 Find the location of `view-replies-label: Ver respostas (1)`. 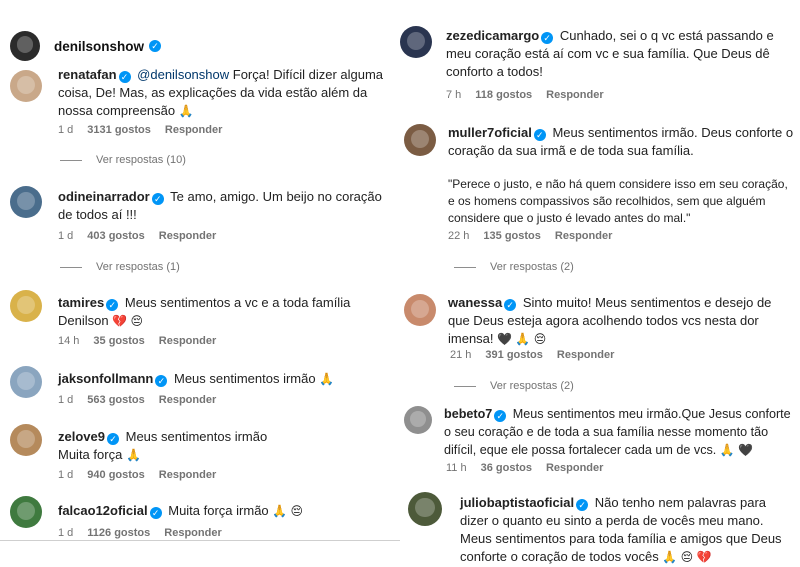

view-replies-label: Ver respostas (1) is located at coordinates (138, 267).